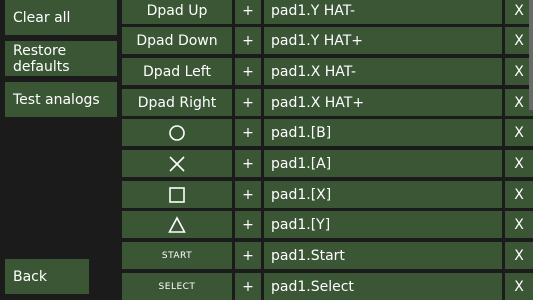 The image size is (533, 300). I want to click on mapping-row: + pad1.[Y] X, so click(327, 224).